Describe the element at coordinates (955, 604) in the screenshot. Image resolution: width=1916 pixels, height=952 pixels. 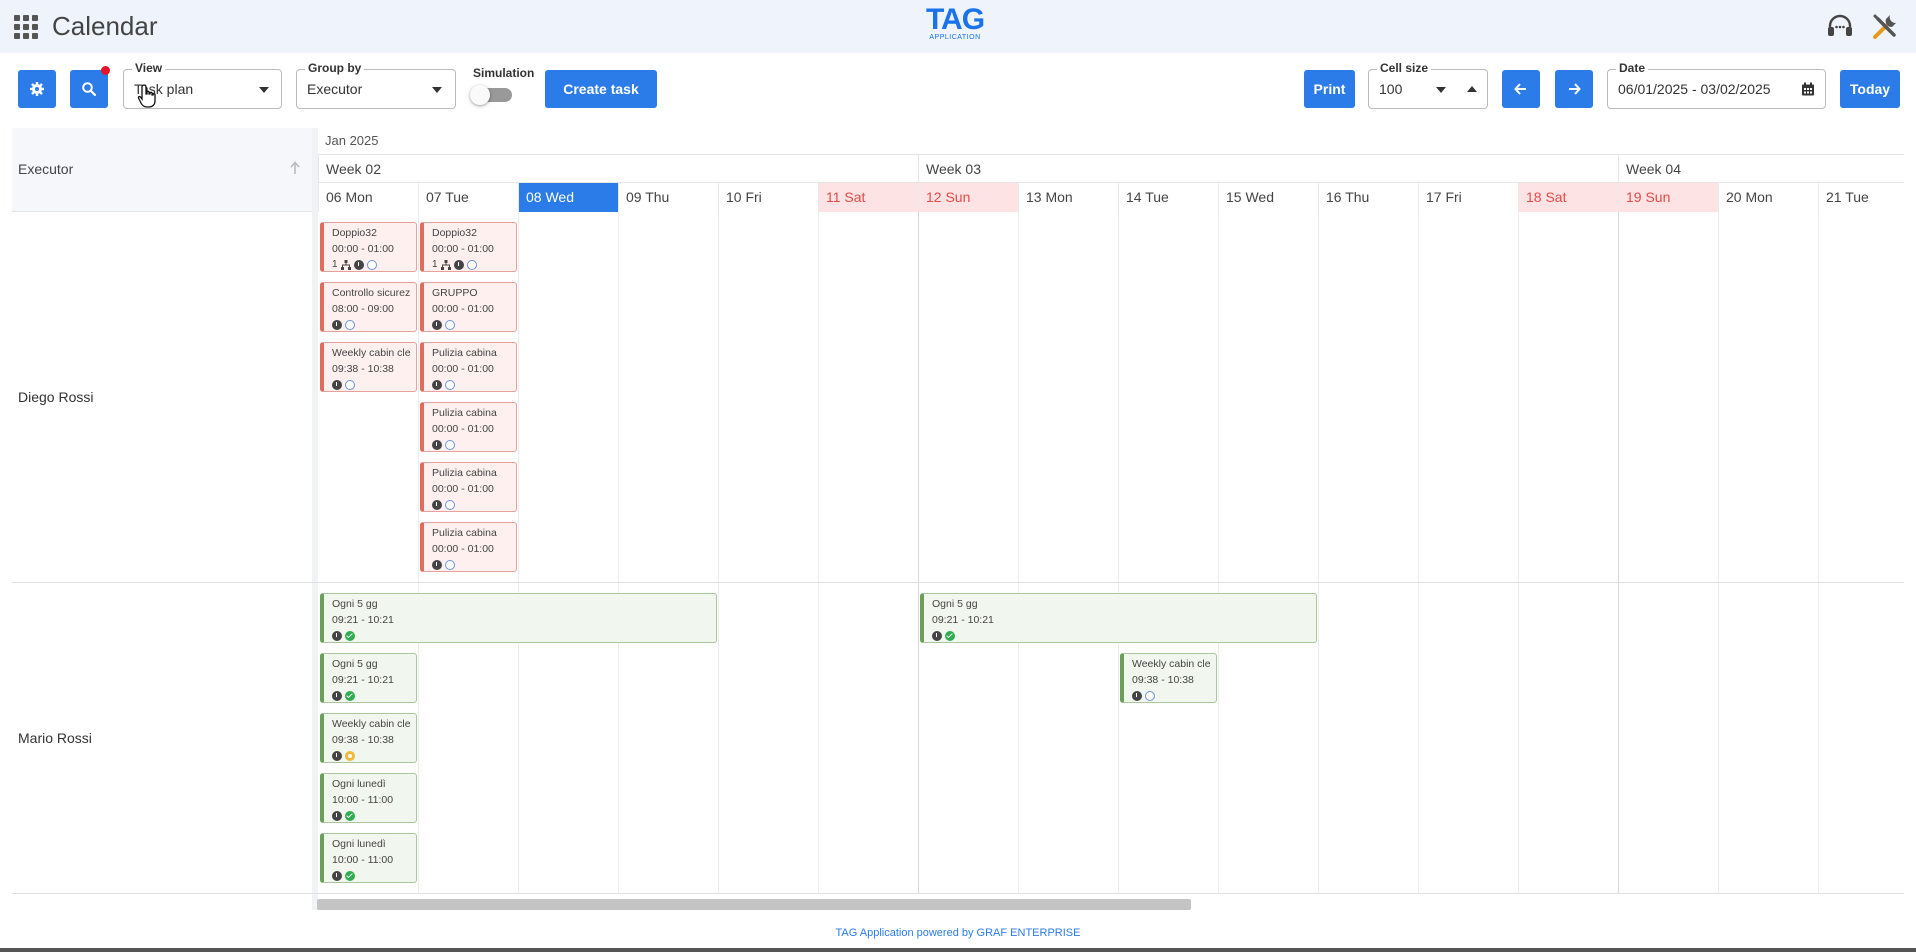
I see `task-title: Ogni 5 gg` at that location.